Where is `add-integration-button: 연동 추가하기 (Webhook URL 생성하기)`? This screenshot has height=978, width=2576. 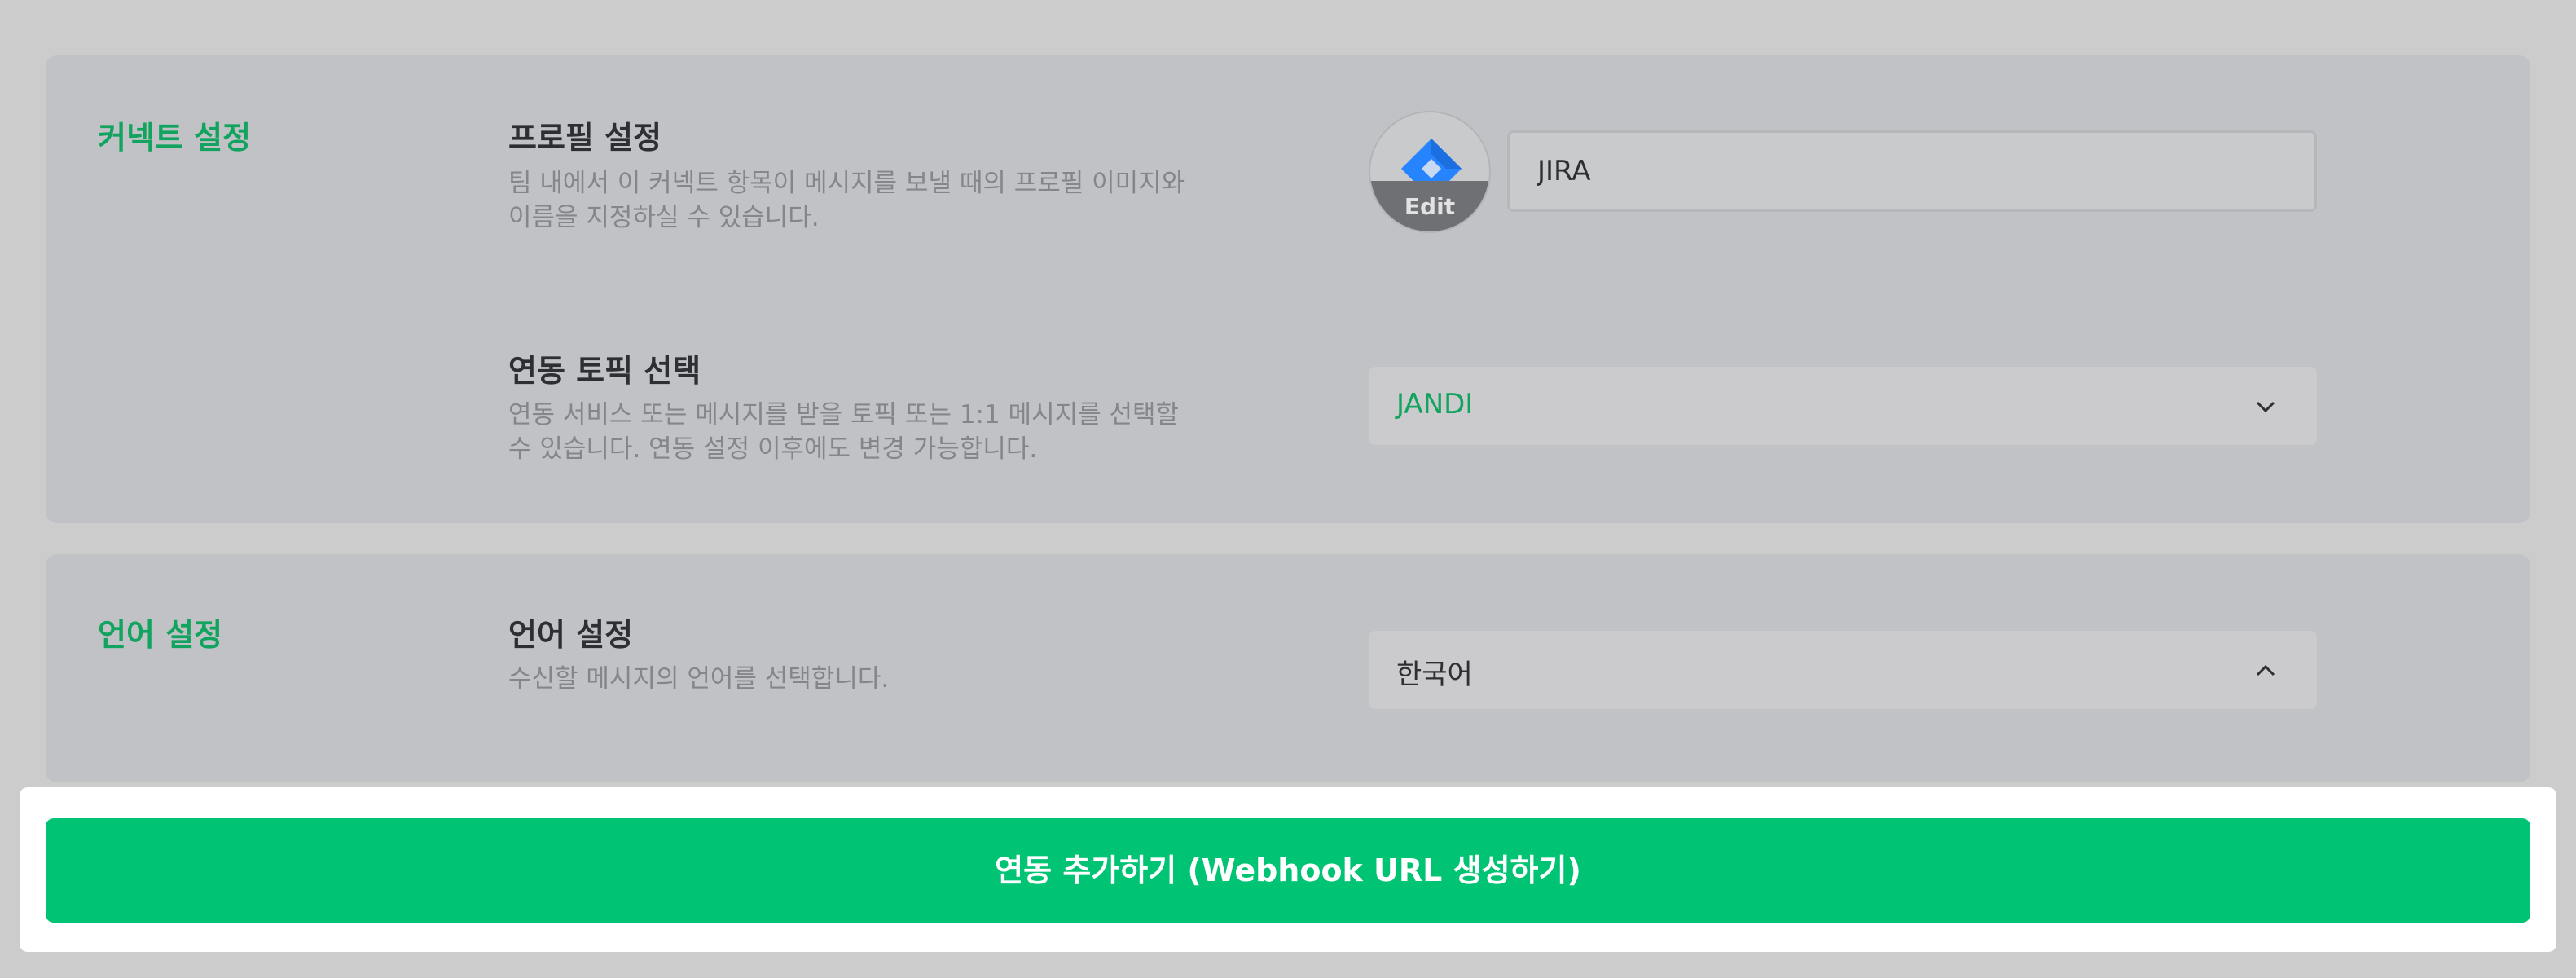
add-integration-button: 연동 추가하기 (Webhook URL 생성하기) is located at coordinates (1288, 870).